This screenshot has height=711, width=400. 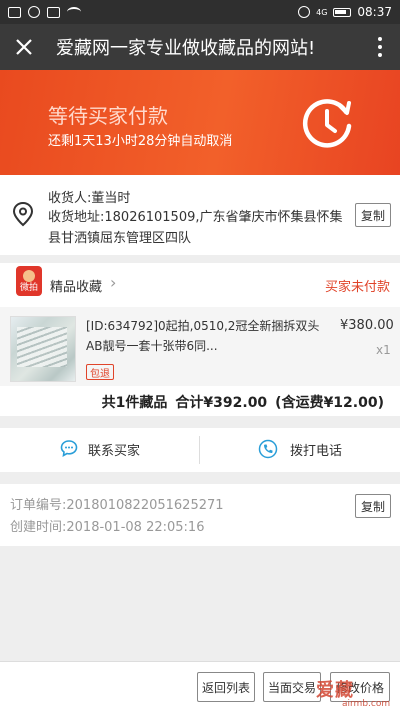 I want to click on face-to-face-trade-button: 当面交易, so click(x=292, y=687).